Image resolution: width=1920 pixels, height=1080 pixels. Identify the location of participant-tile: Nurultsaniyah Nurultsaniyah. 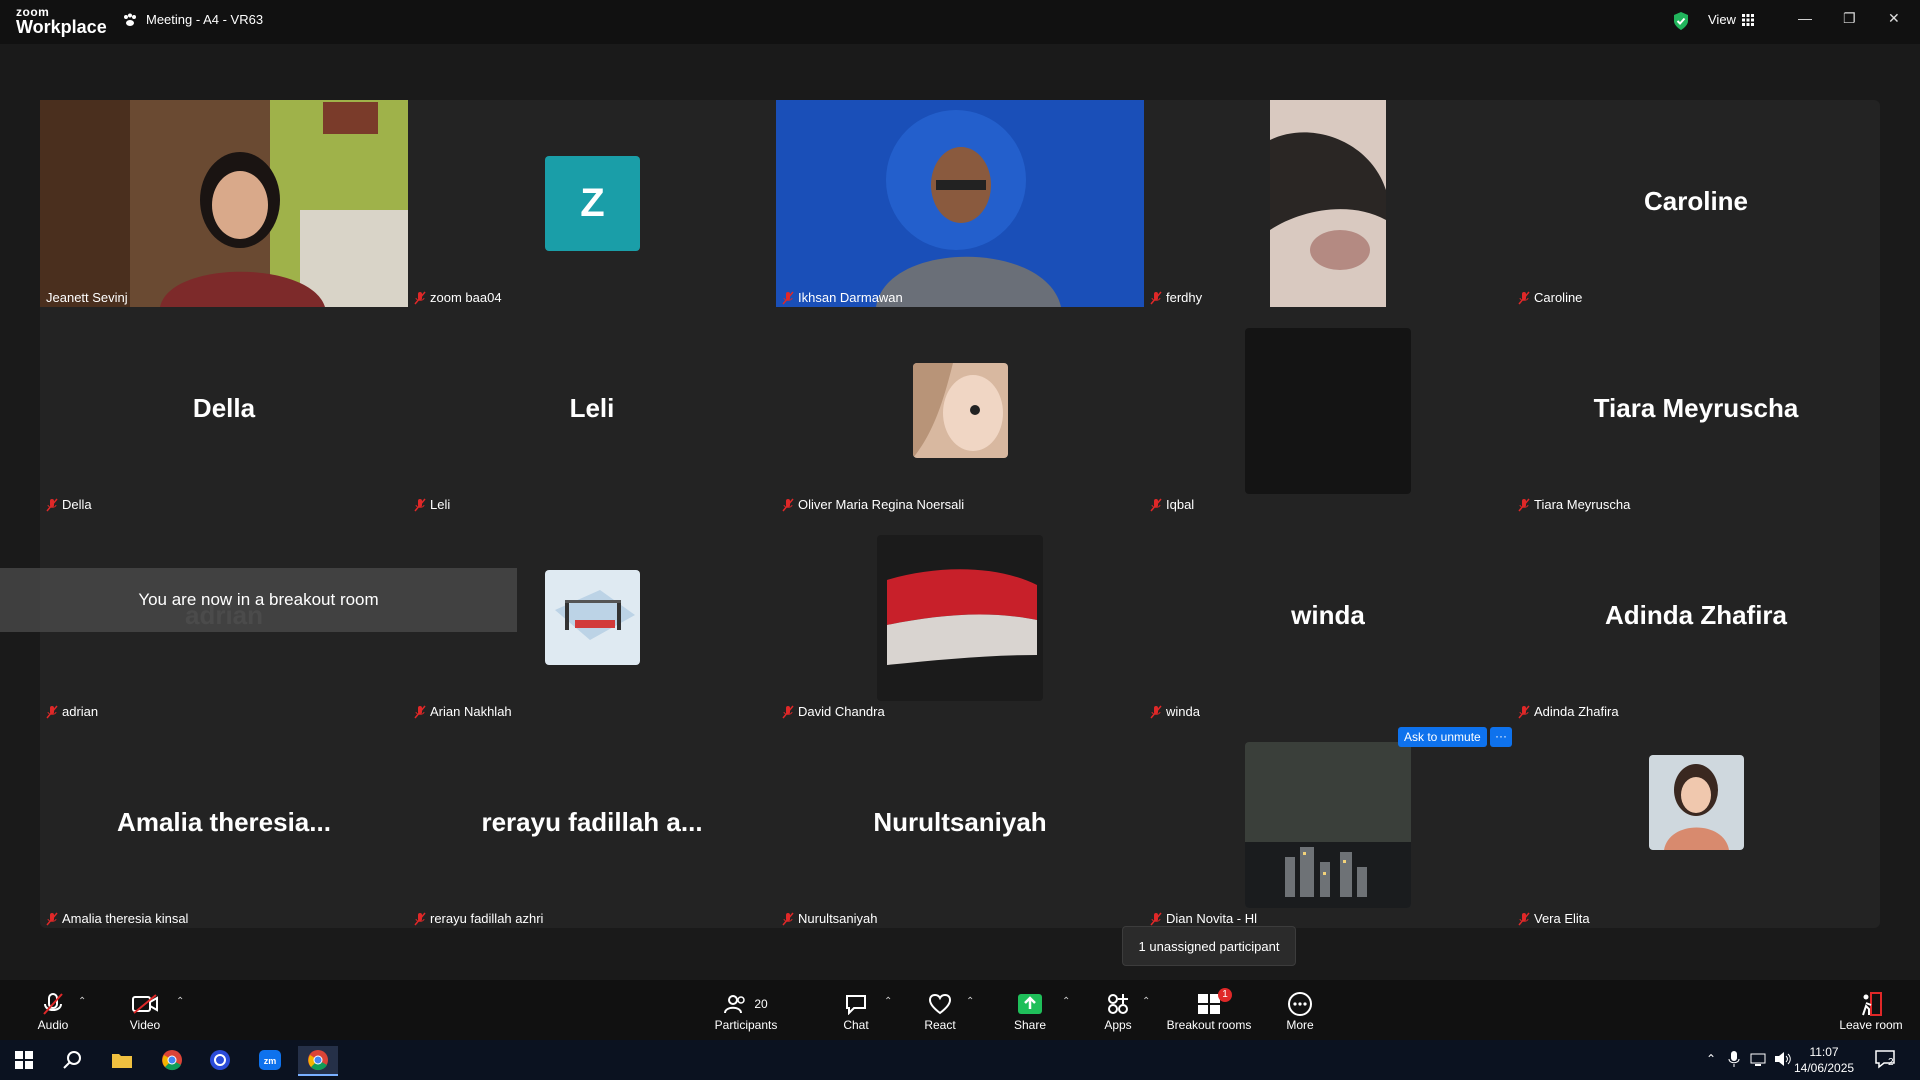
(960, 824).